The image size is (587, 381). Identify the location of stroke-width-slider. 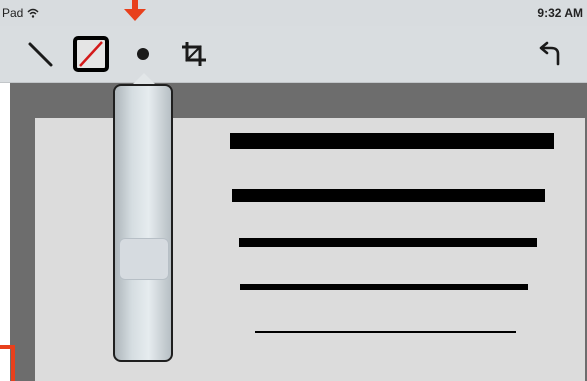
(143, 223).